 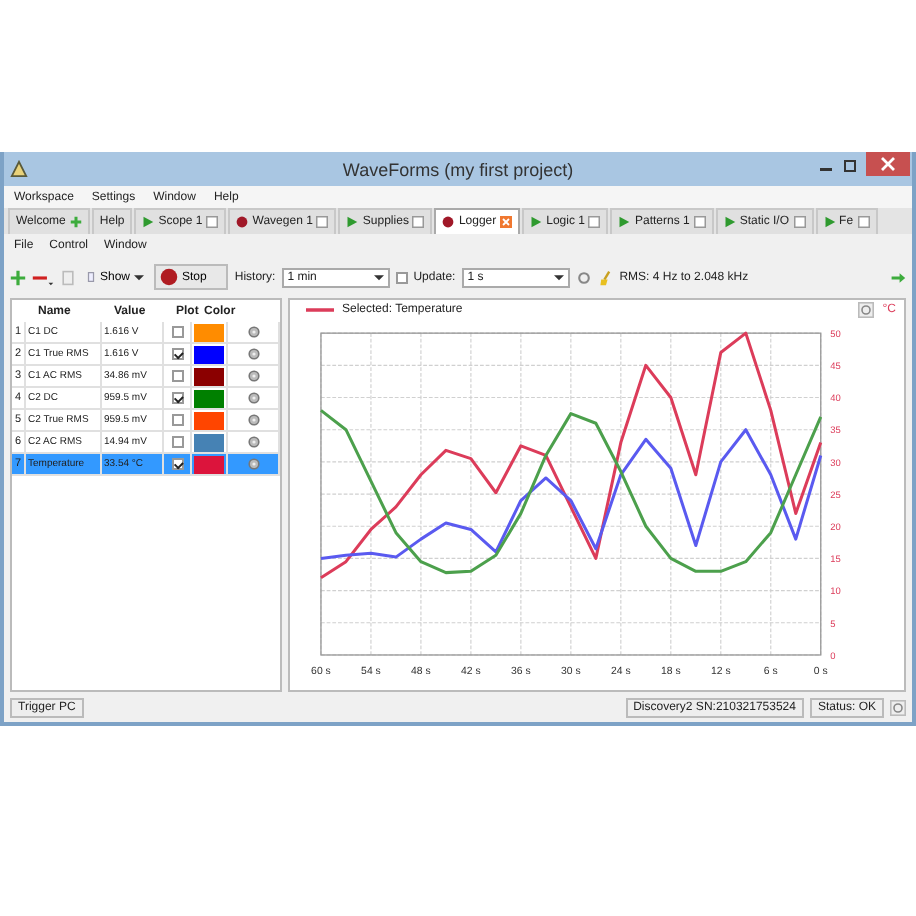 I want to click on window-title: WaveForms (my first project), so click(x=458, y=169).